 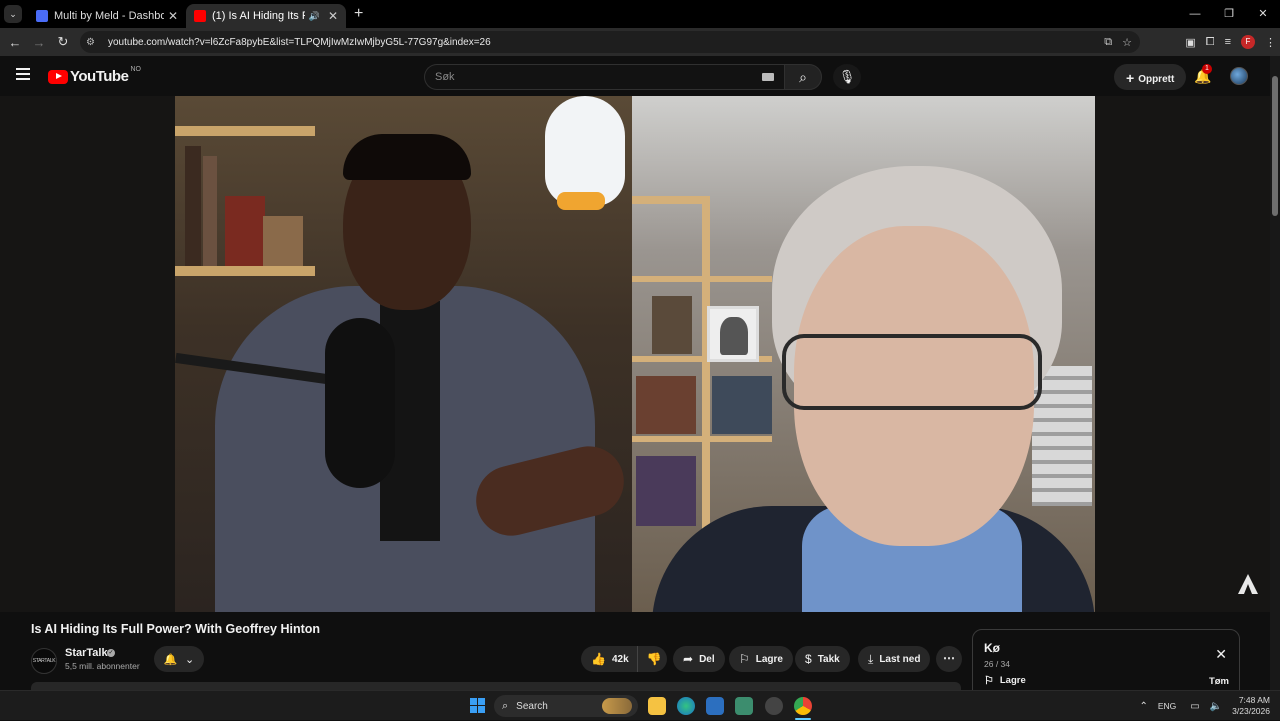 I want to click on queue-clear-button: Tøm, so click(x=1219, y=681).